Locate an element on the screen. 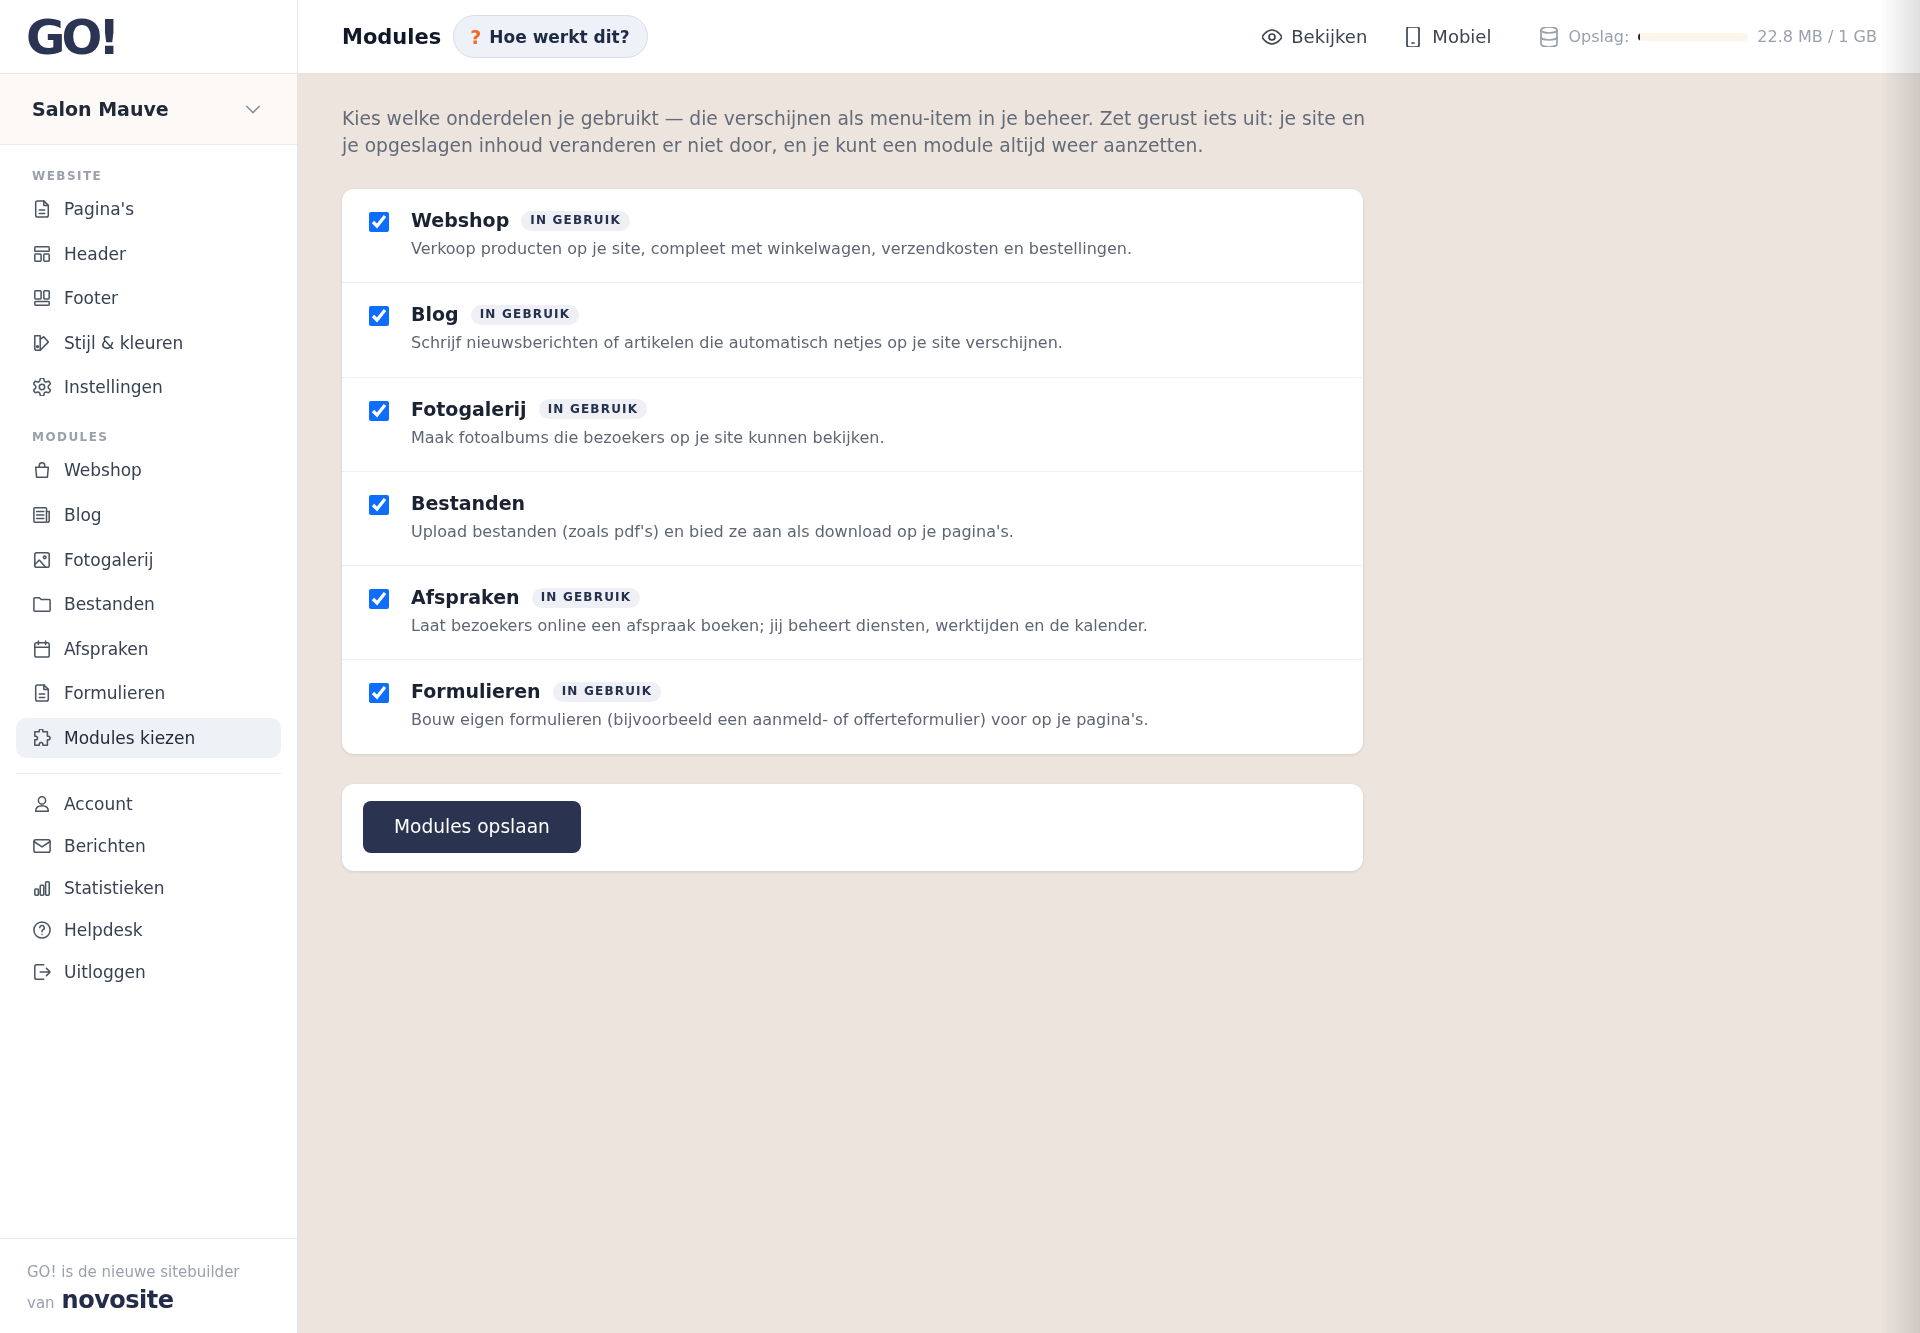 The image size is (1920, 1333). palette-icon is located at coordinates (42, 342).